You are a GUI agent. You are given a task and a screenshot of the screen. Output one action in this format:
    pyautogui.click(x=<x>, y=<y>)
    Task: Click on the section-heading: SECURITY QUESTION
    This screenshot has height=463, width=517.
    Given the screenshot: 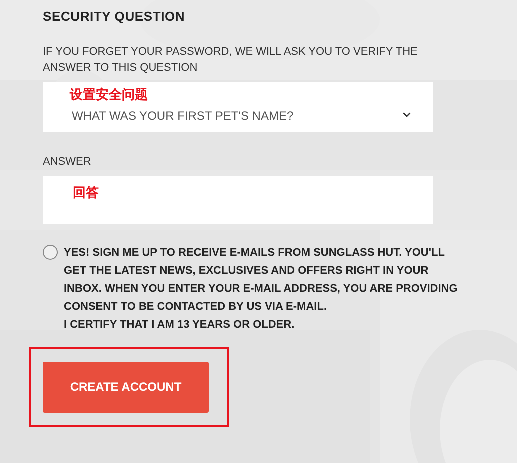 What is the action you would take?
    pyautogui.click(x=114, y=17)
    